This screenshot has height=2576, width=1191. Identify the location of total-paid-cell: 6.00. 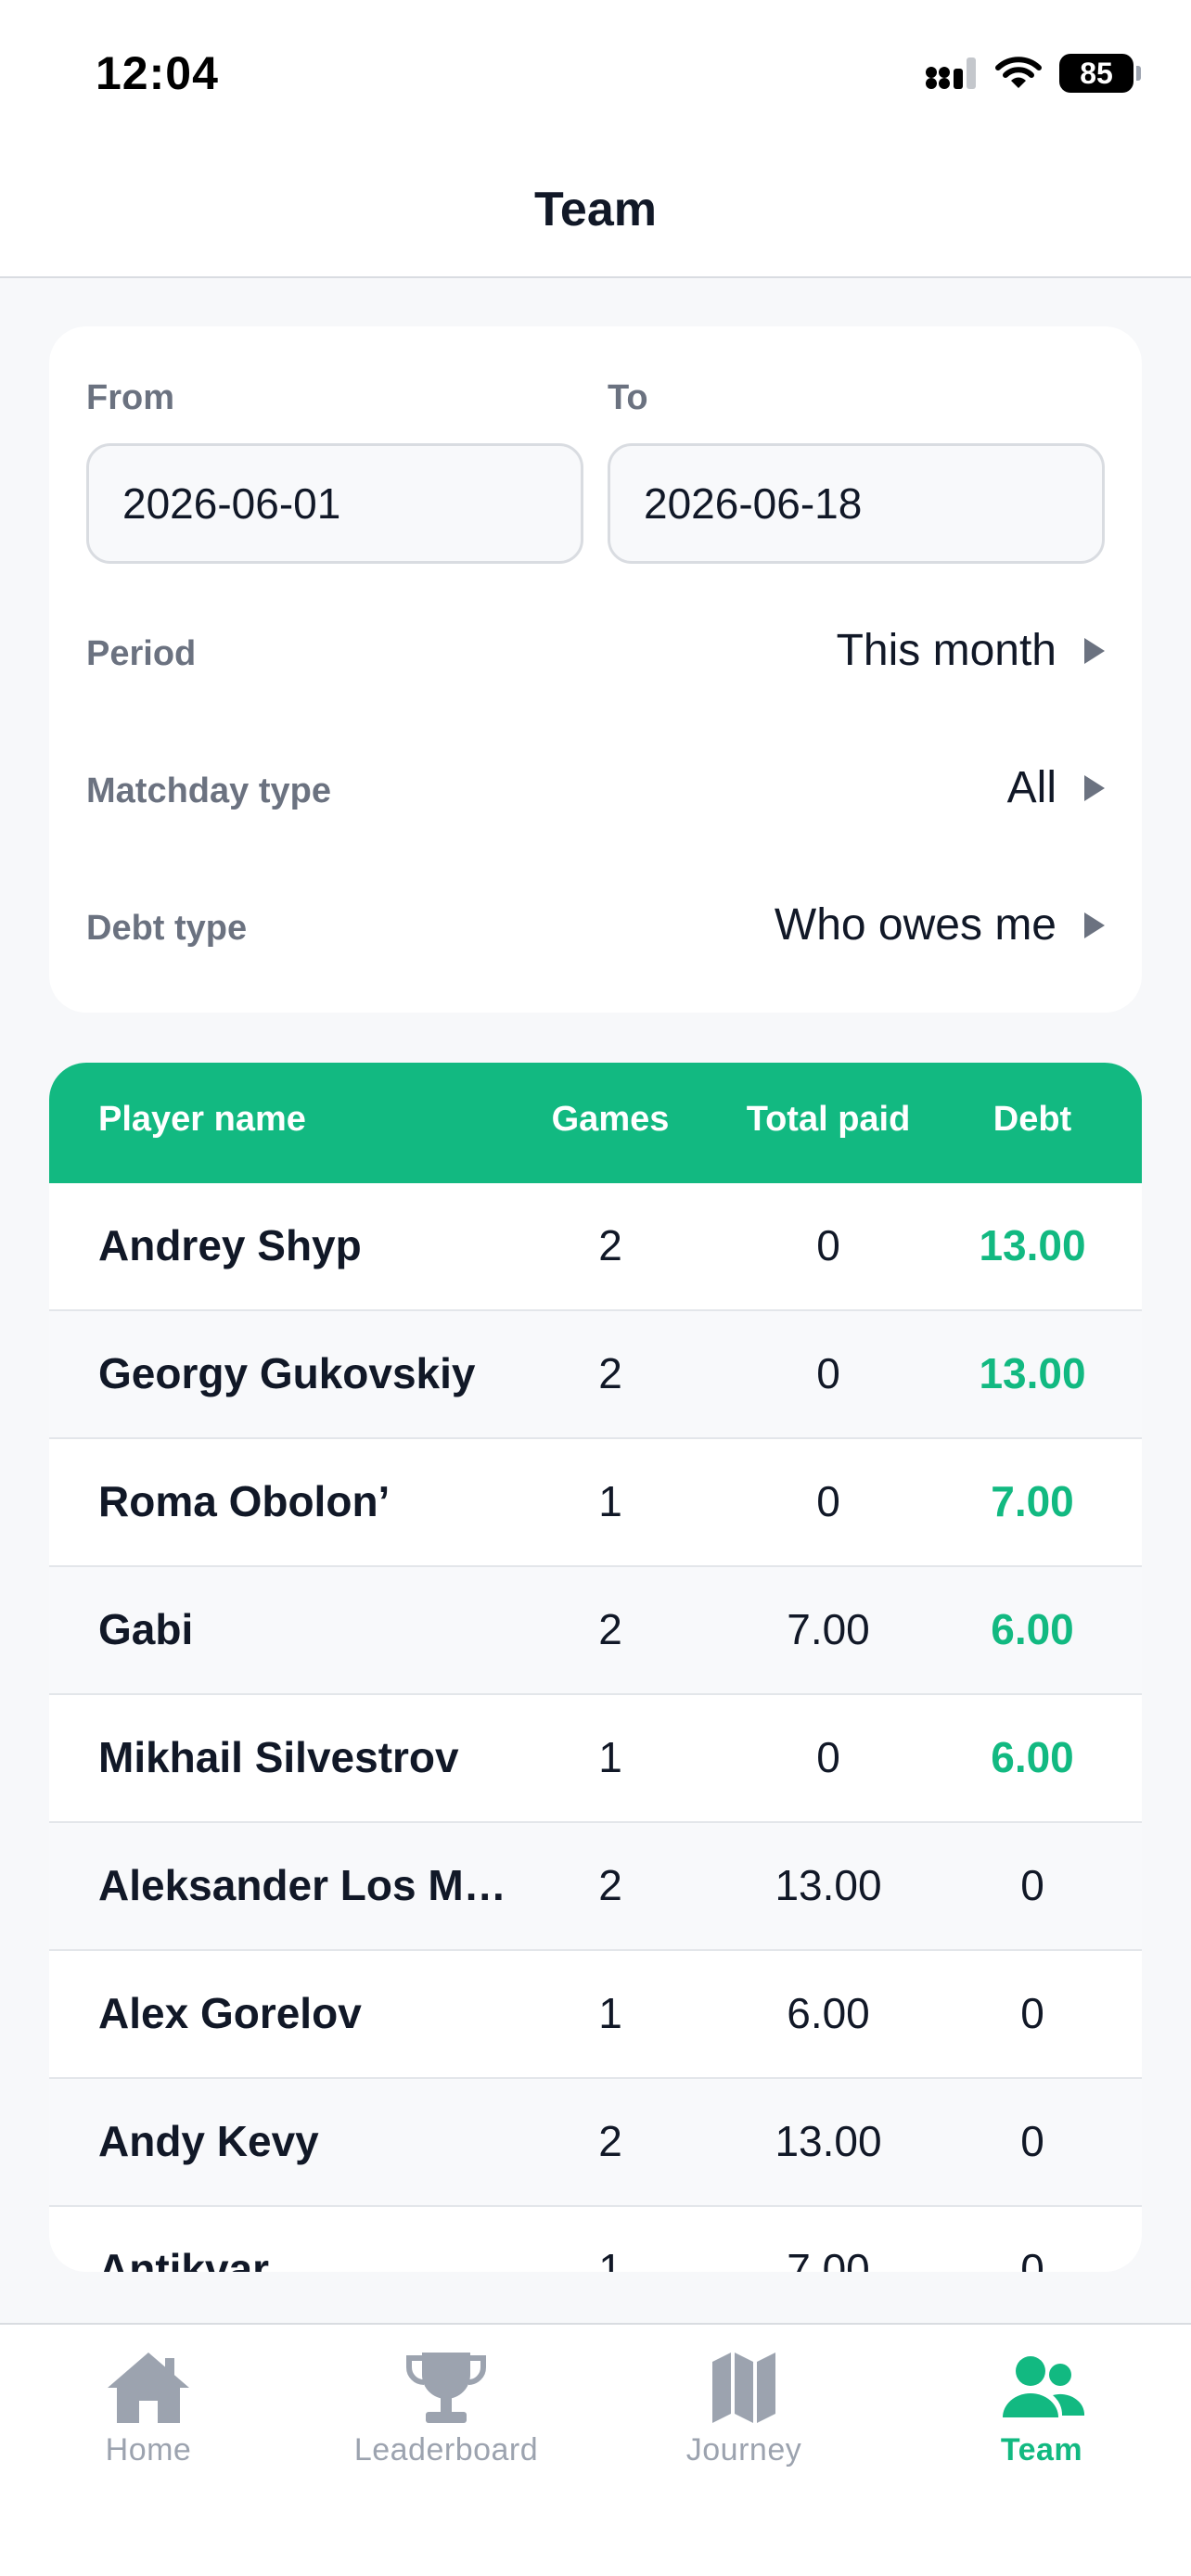
(829, 2013).